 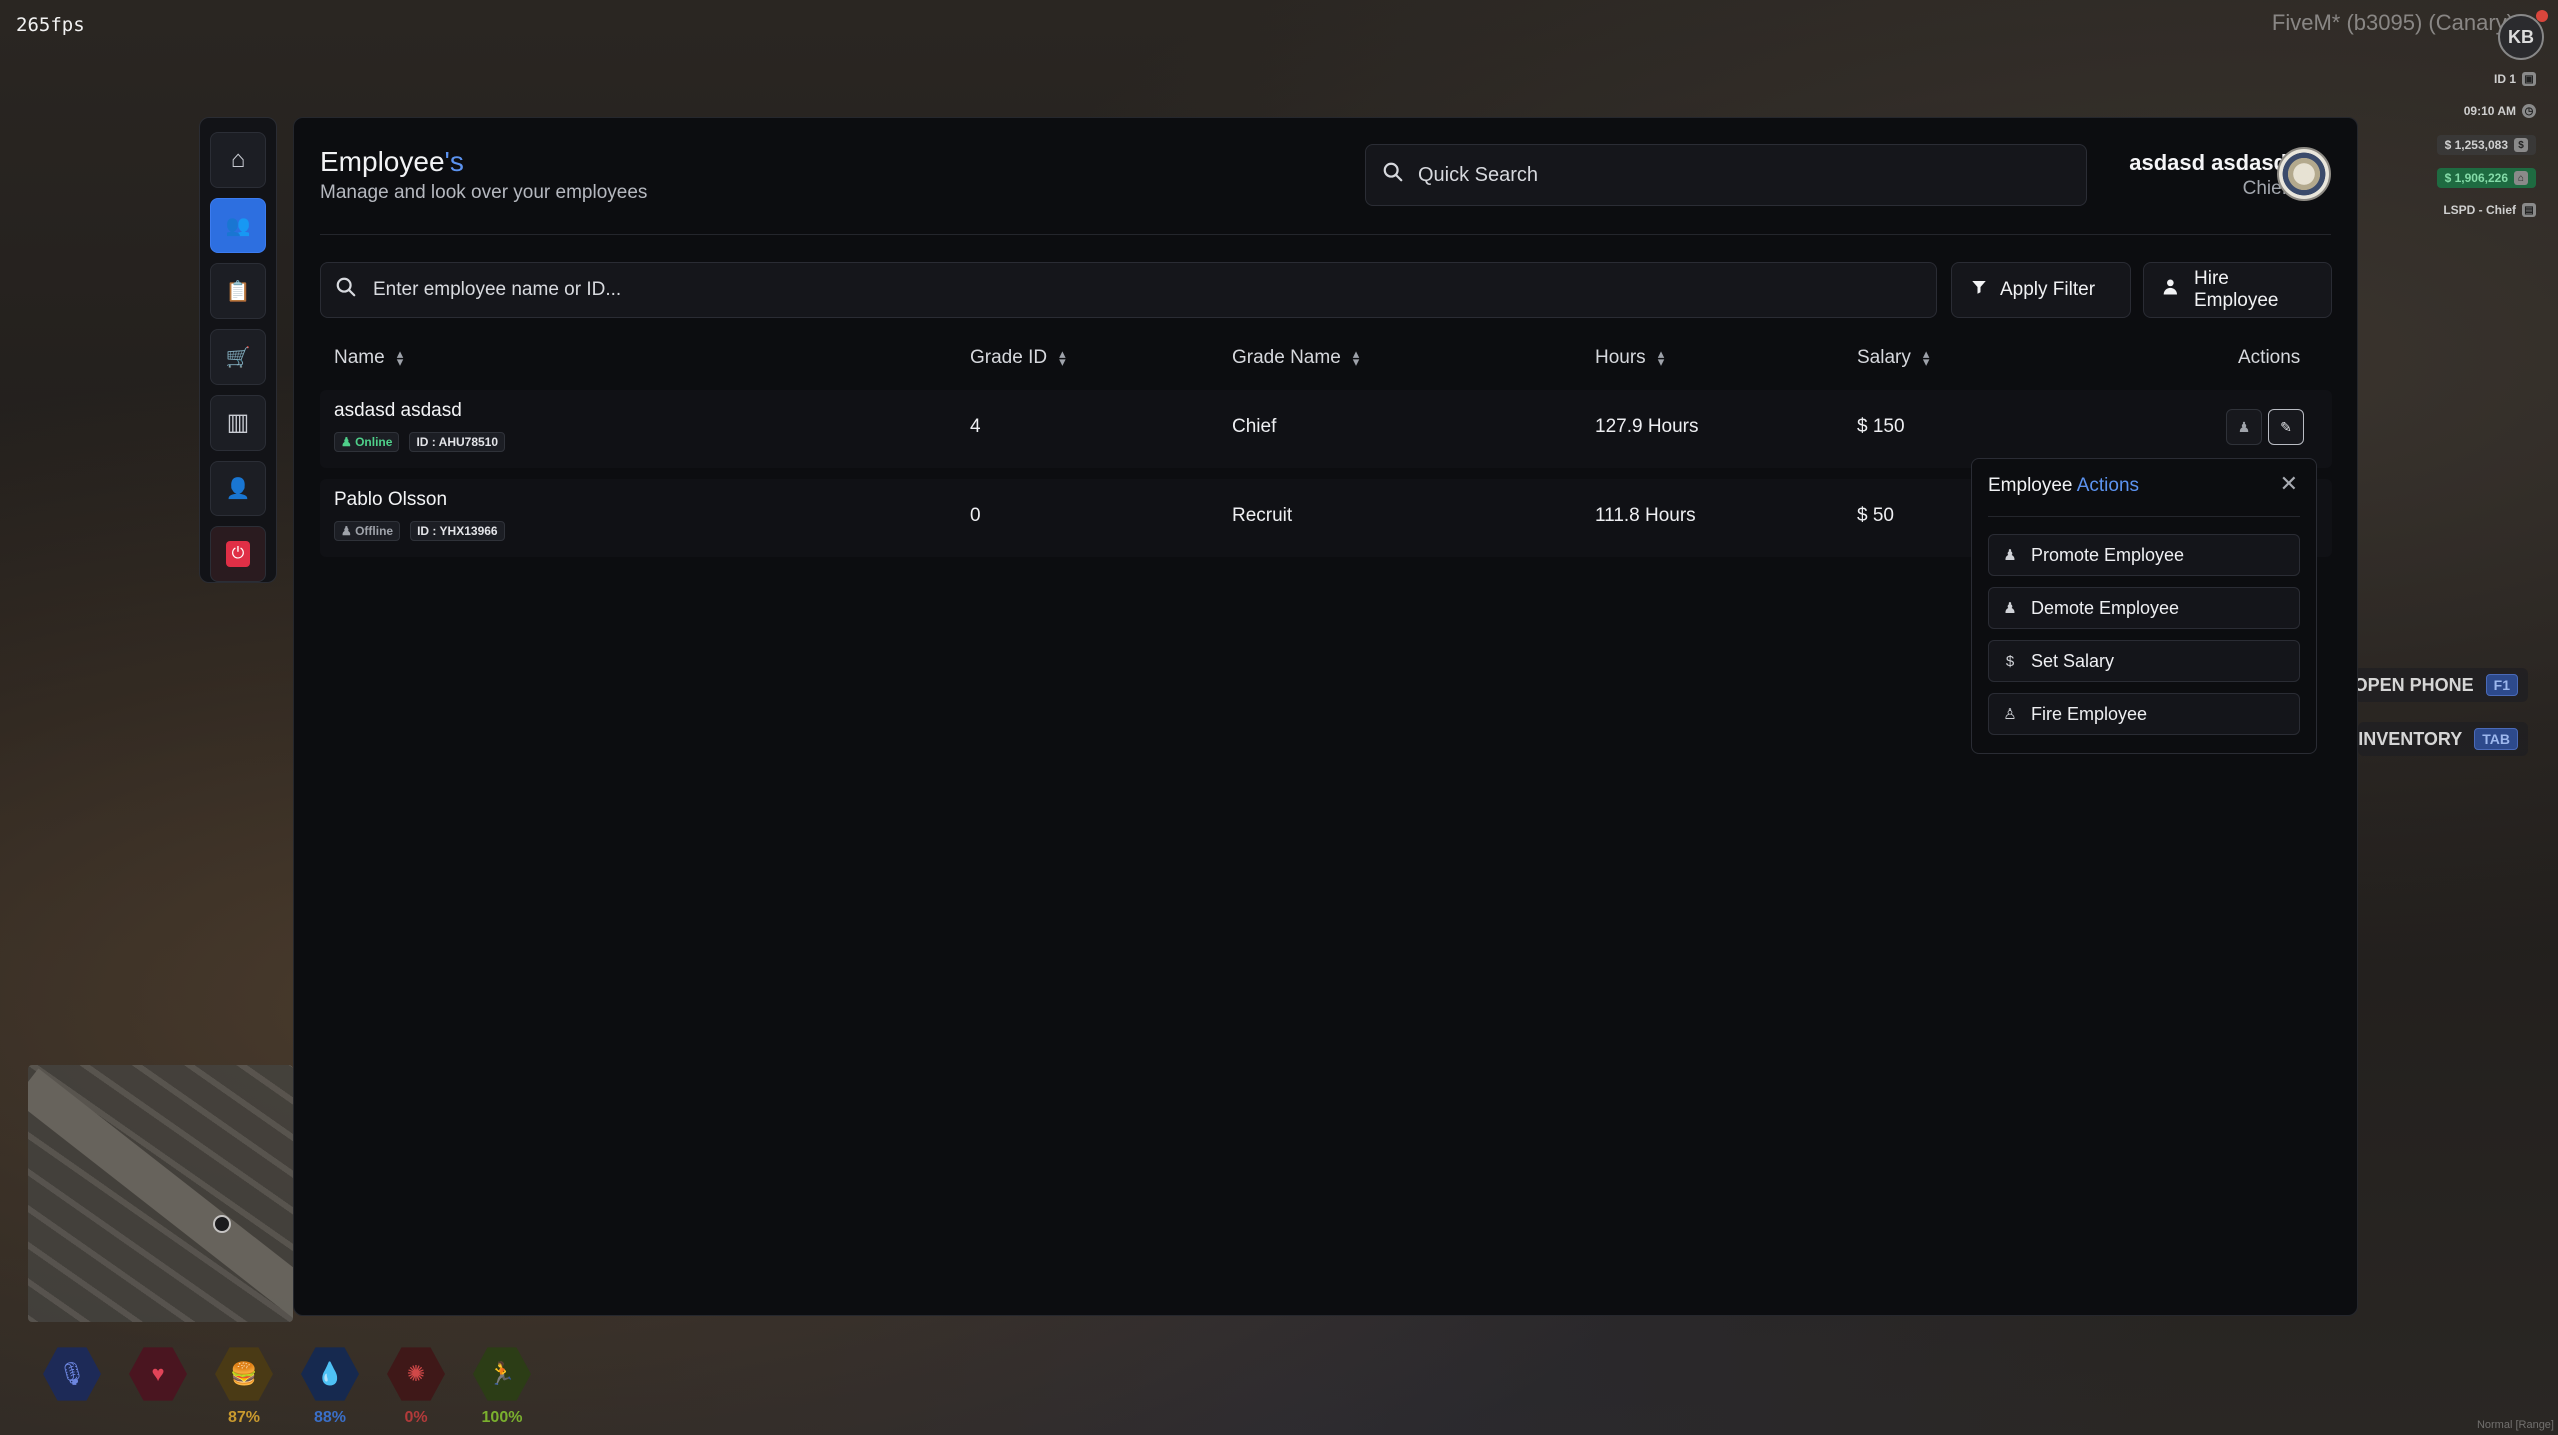 What do you see at coordinates (1875, 515) in the screenshot?
I see `salary-cell: $ 50` at bounding box center [1875, 515].